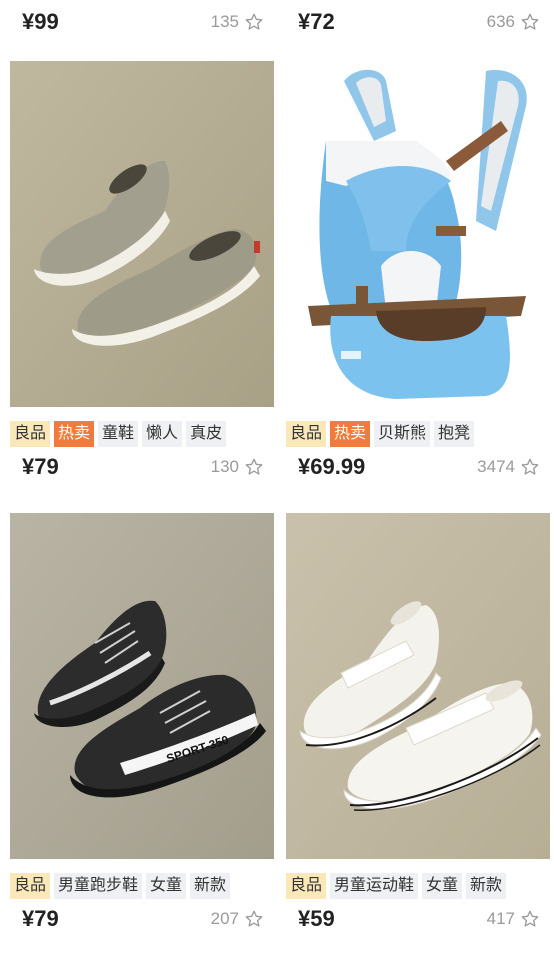  Describe the element at coordinates (143, 22) in the screenshot. I see `price-row: ¥99 135` at that location.